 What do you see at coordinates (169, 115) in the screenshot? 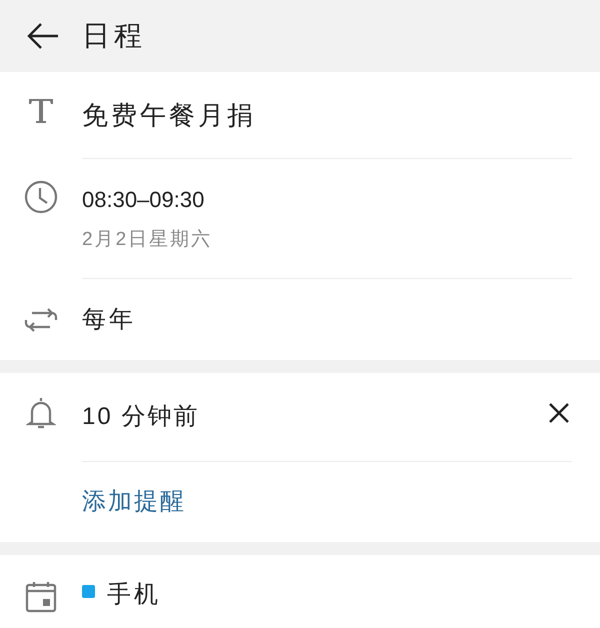
I see `event-title: 免费午餐月捐` at bounding box center [169, 115].